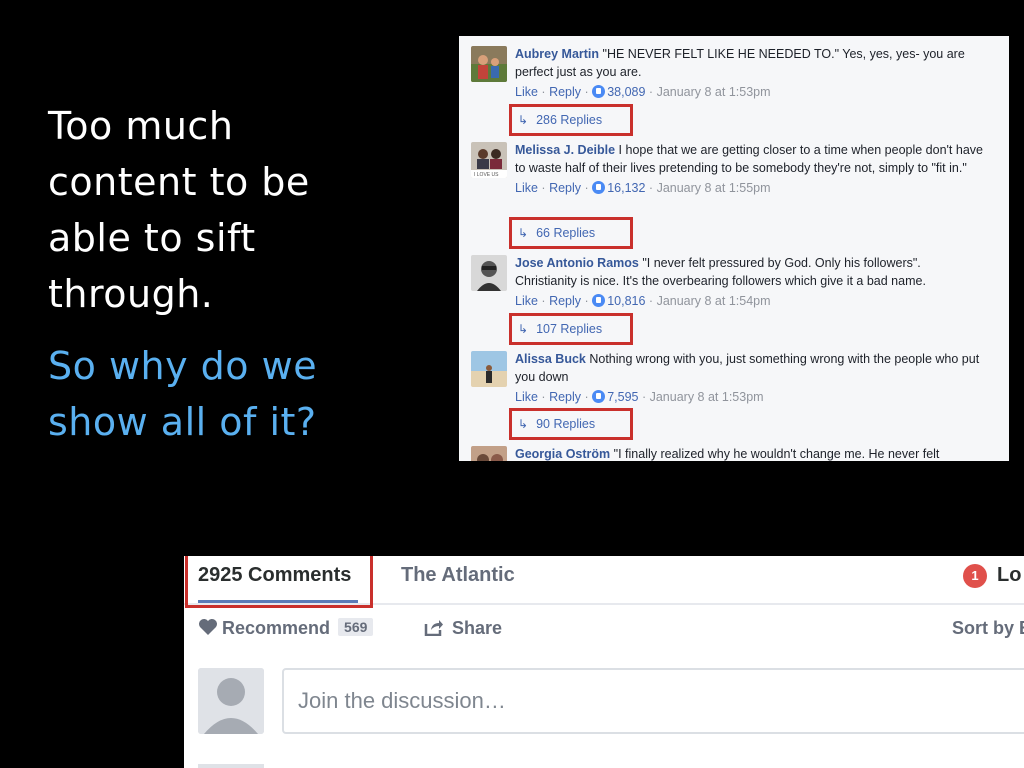 The width and height of the screenshot is (1024, 768). What do you see at coordinates (433, 628) in the screenshot?
I see `share-icon` at bounding box center [433, 628].